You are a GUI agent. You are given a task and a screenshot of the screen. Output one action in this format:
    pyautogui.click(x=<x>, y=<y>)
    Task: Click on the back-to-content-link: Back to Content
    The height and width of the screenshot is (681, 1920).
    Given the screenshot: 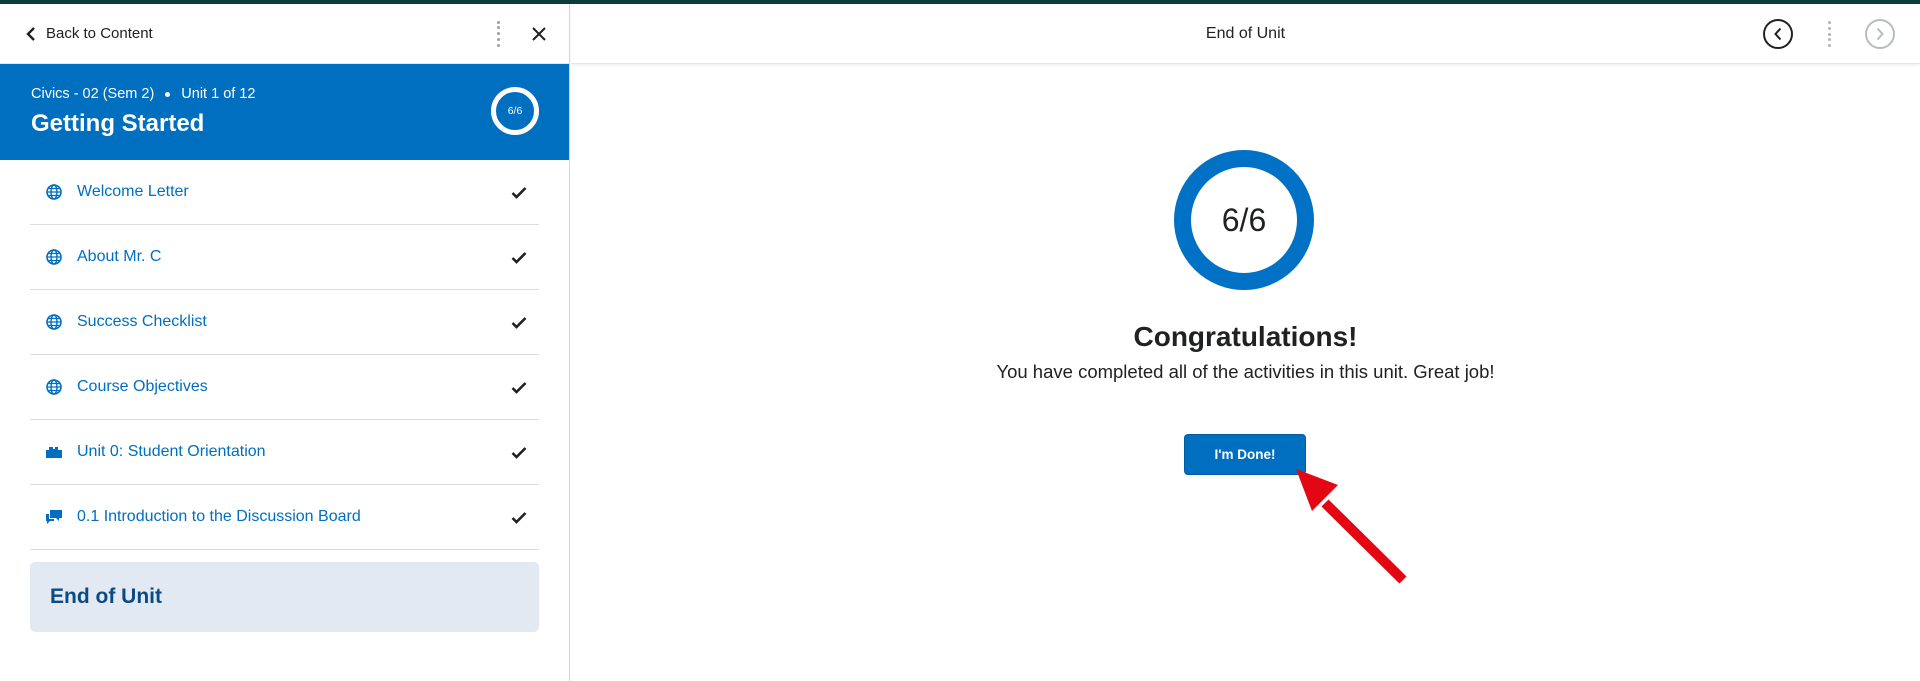 What is the action you would take?
    pyautogui.click(x=89, y=33)
    